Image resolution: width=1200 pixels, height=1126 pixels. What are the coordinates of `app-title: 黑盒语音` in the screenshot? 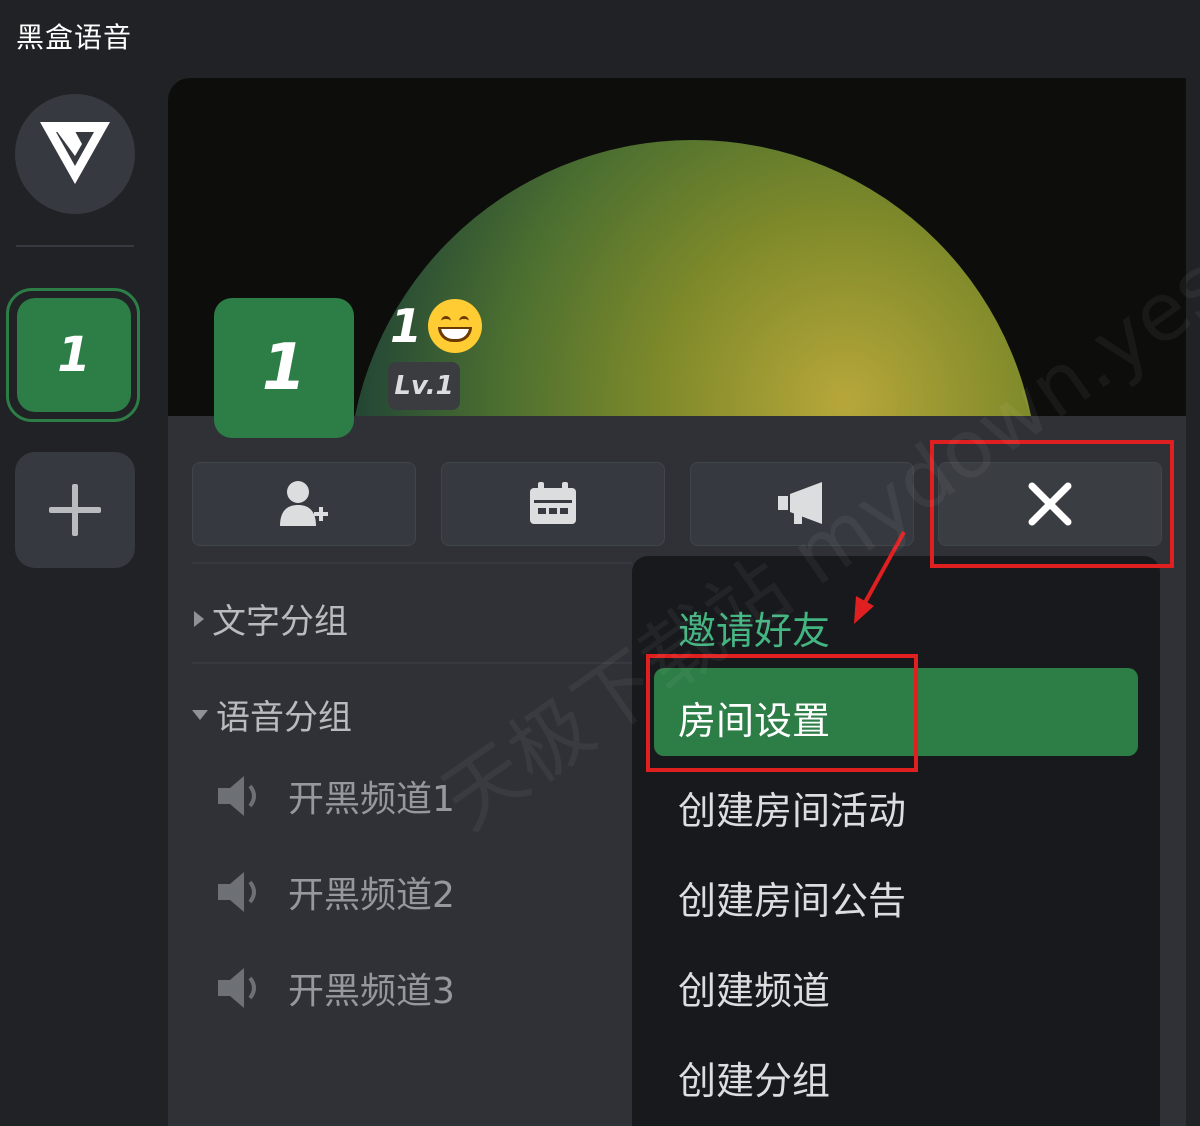 It's located at (74, 37).